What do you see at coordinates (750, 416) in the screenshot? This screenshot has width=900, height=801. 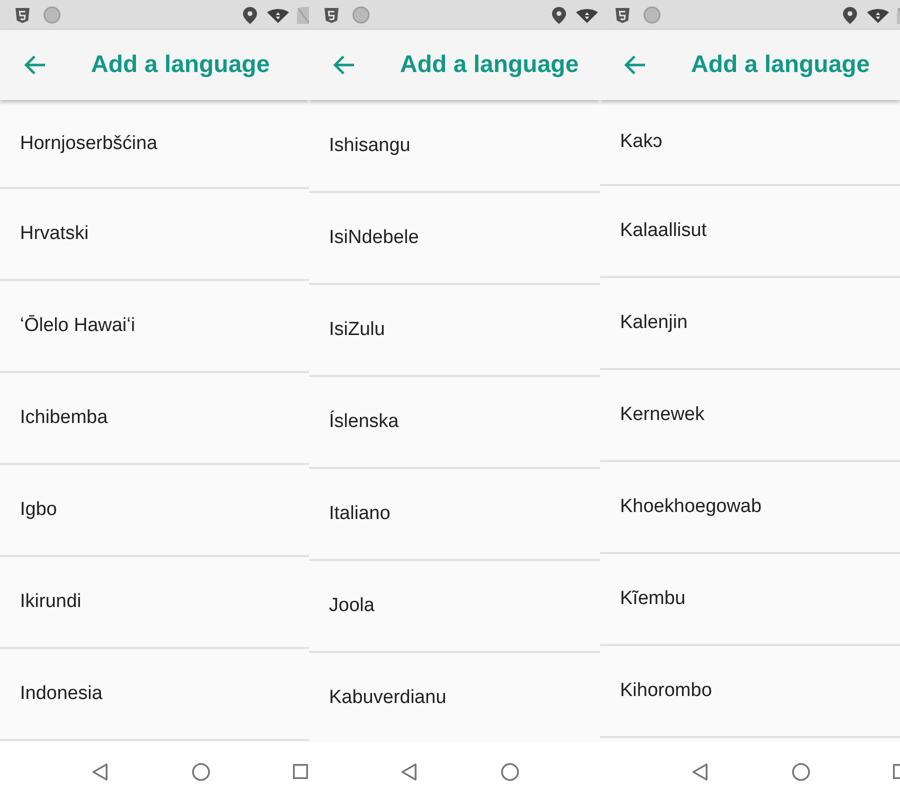 I see `language-item: Kernewek` at bounding box center [750, 416].